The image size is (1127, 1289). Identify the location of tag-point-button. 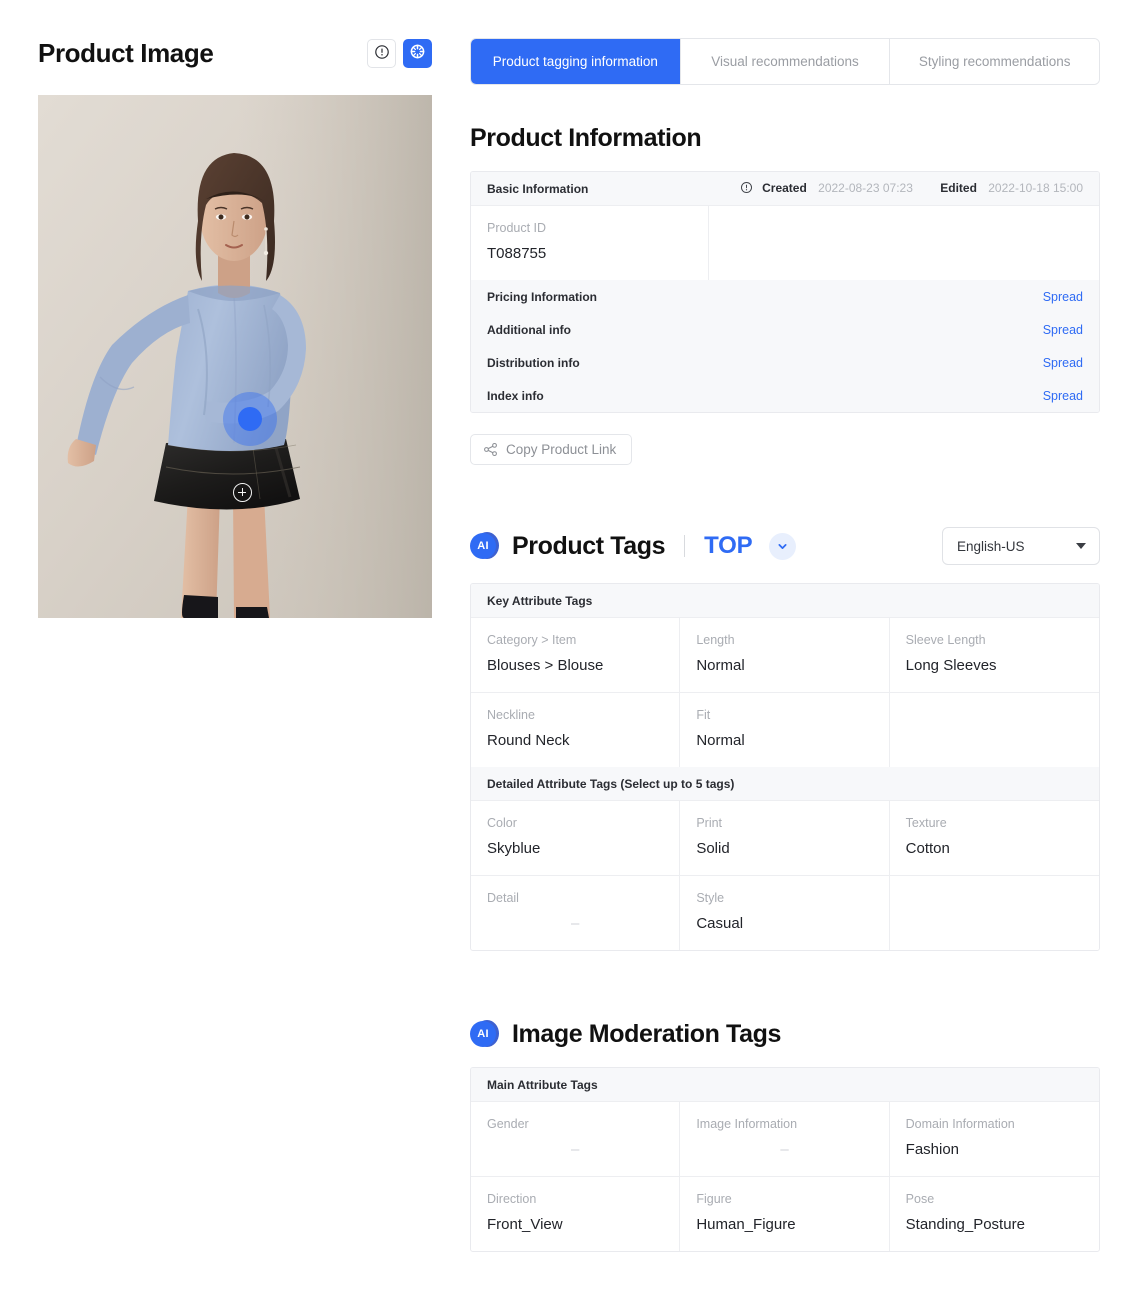
(417, 53).